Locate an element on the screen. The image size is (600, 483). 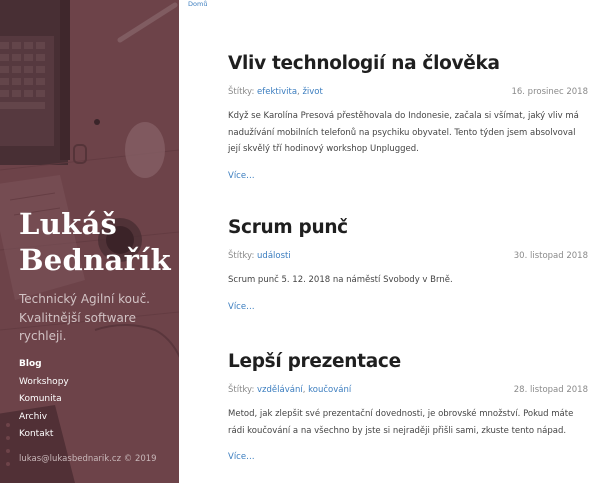
breadcrumb-home-link: Domů is located at coordinates (197, 4).